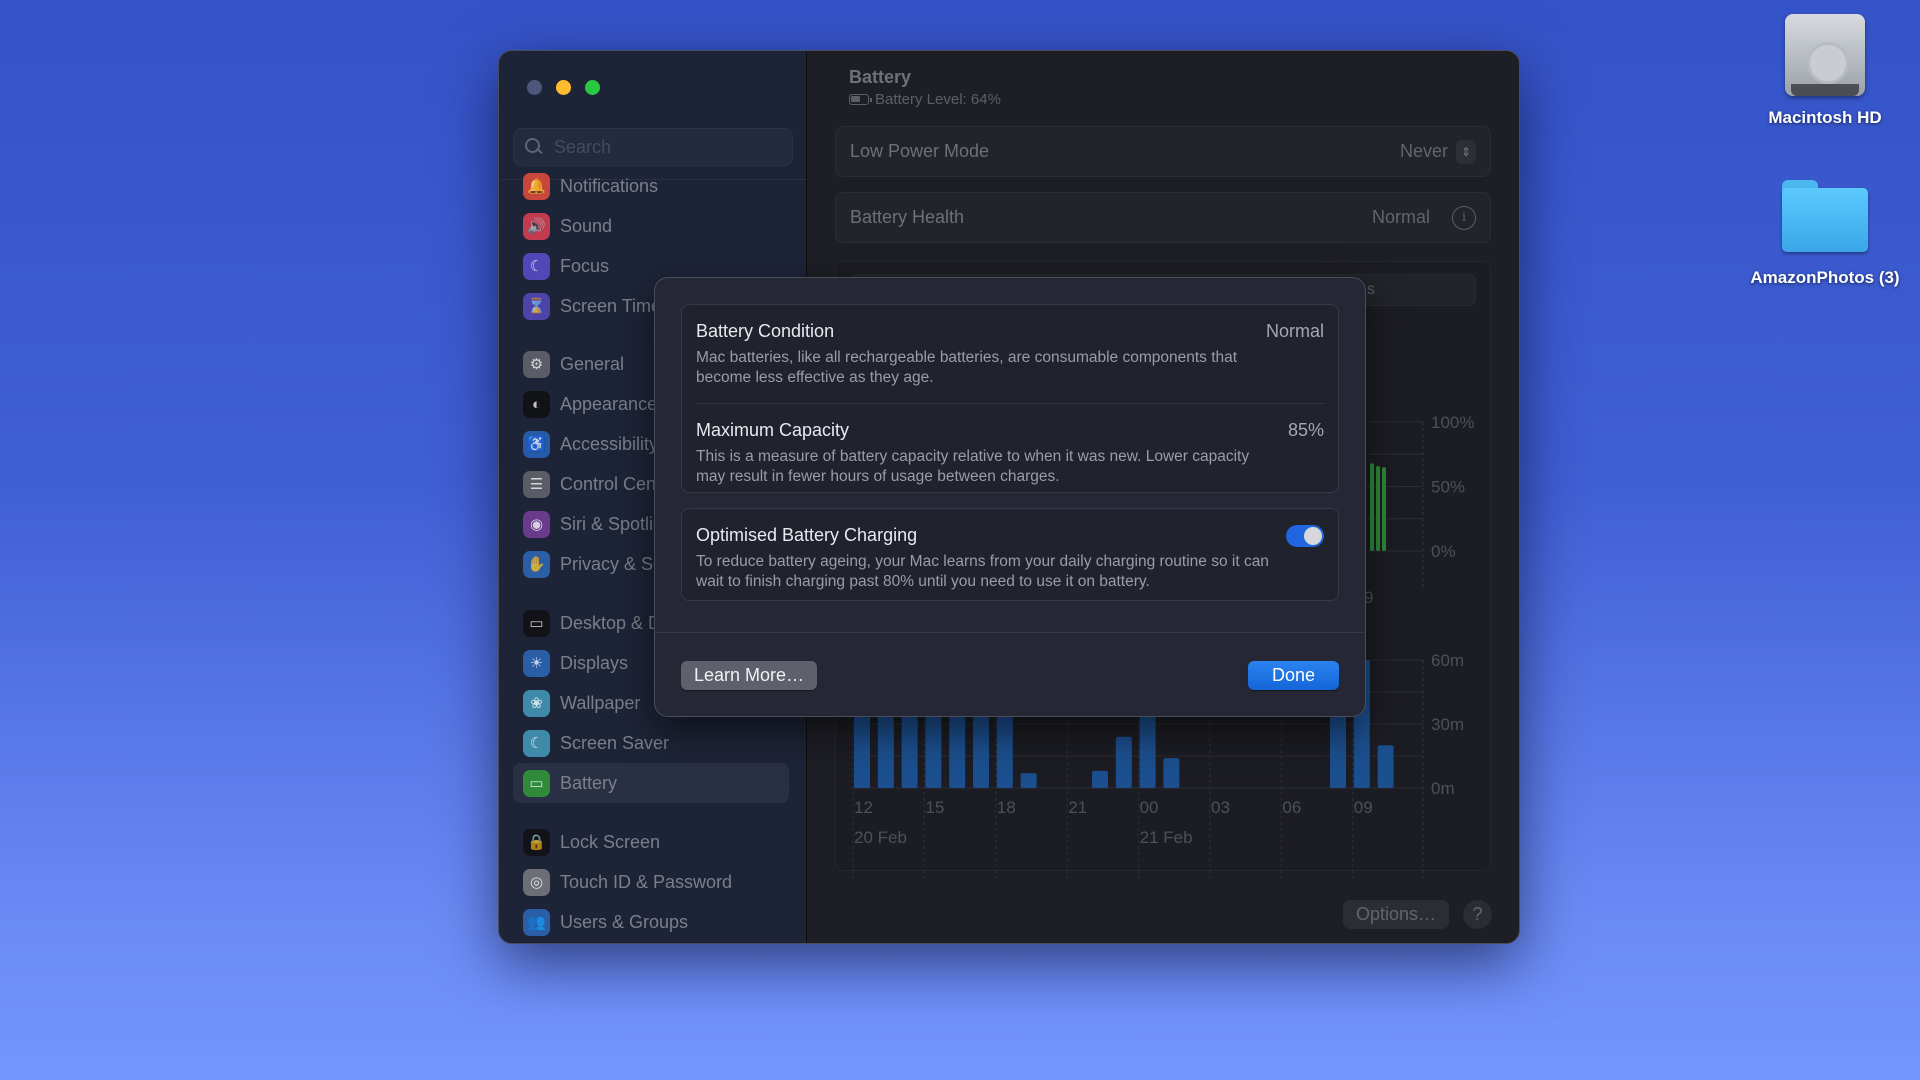 This screenshot has width=1920, height=1080. I want to click on y-tick-label: 60m, so click(1447, 660).